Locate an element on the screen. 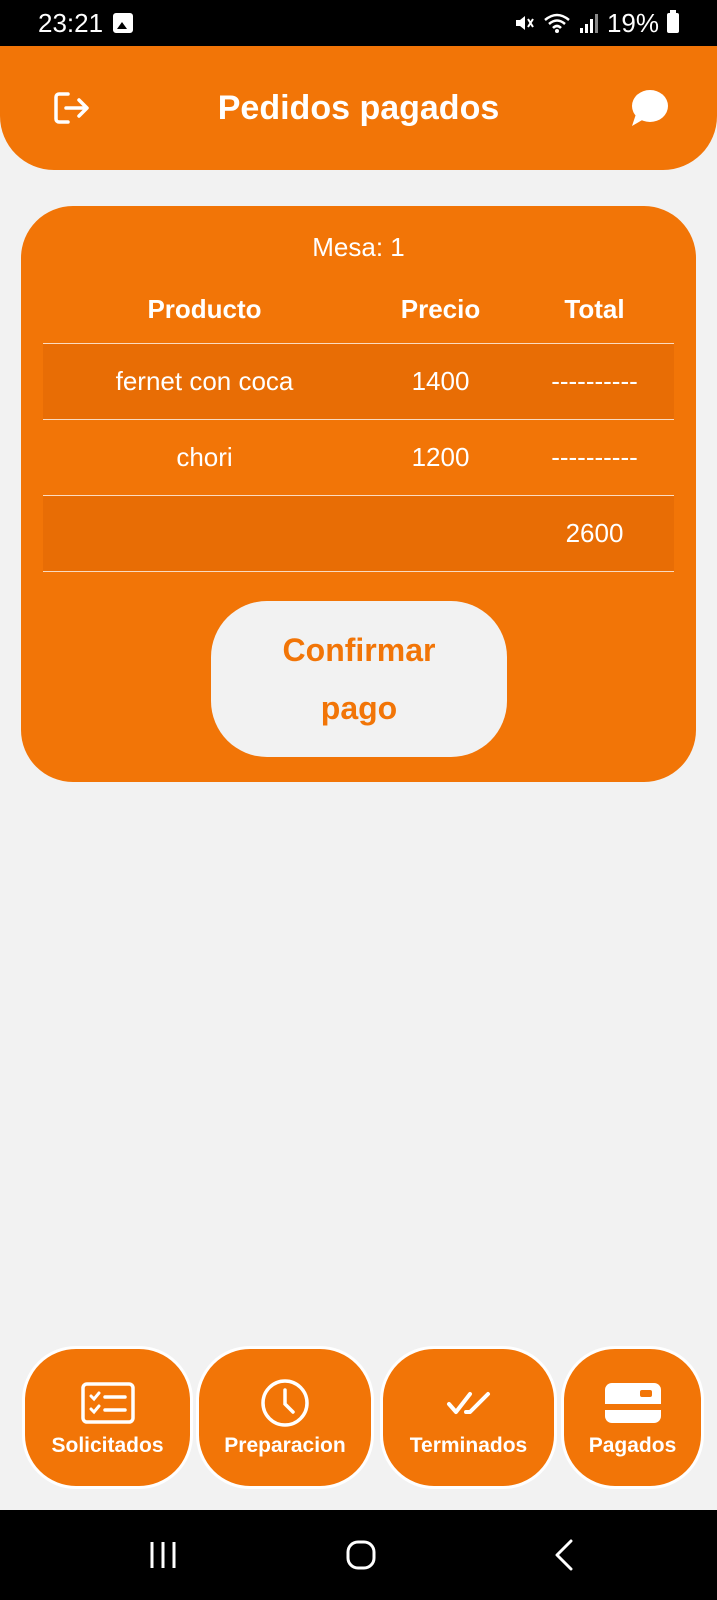 The height and width of the screenshot is (1600, 717). double-check-icon is located at coordinates (468, 1402).